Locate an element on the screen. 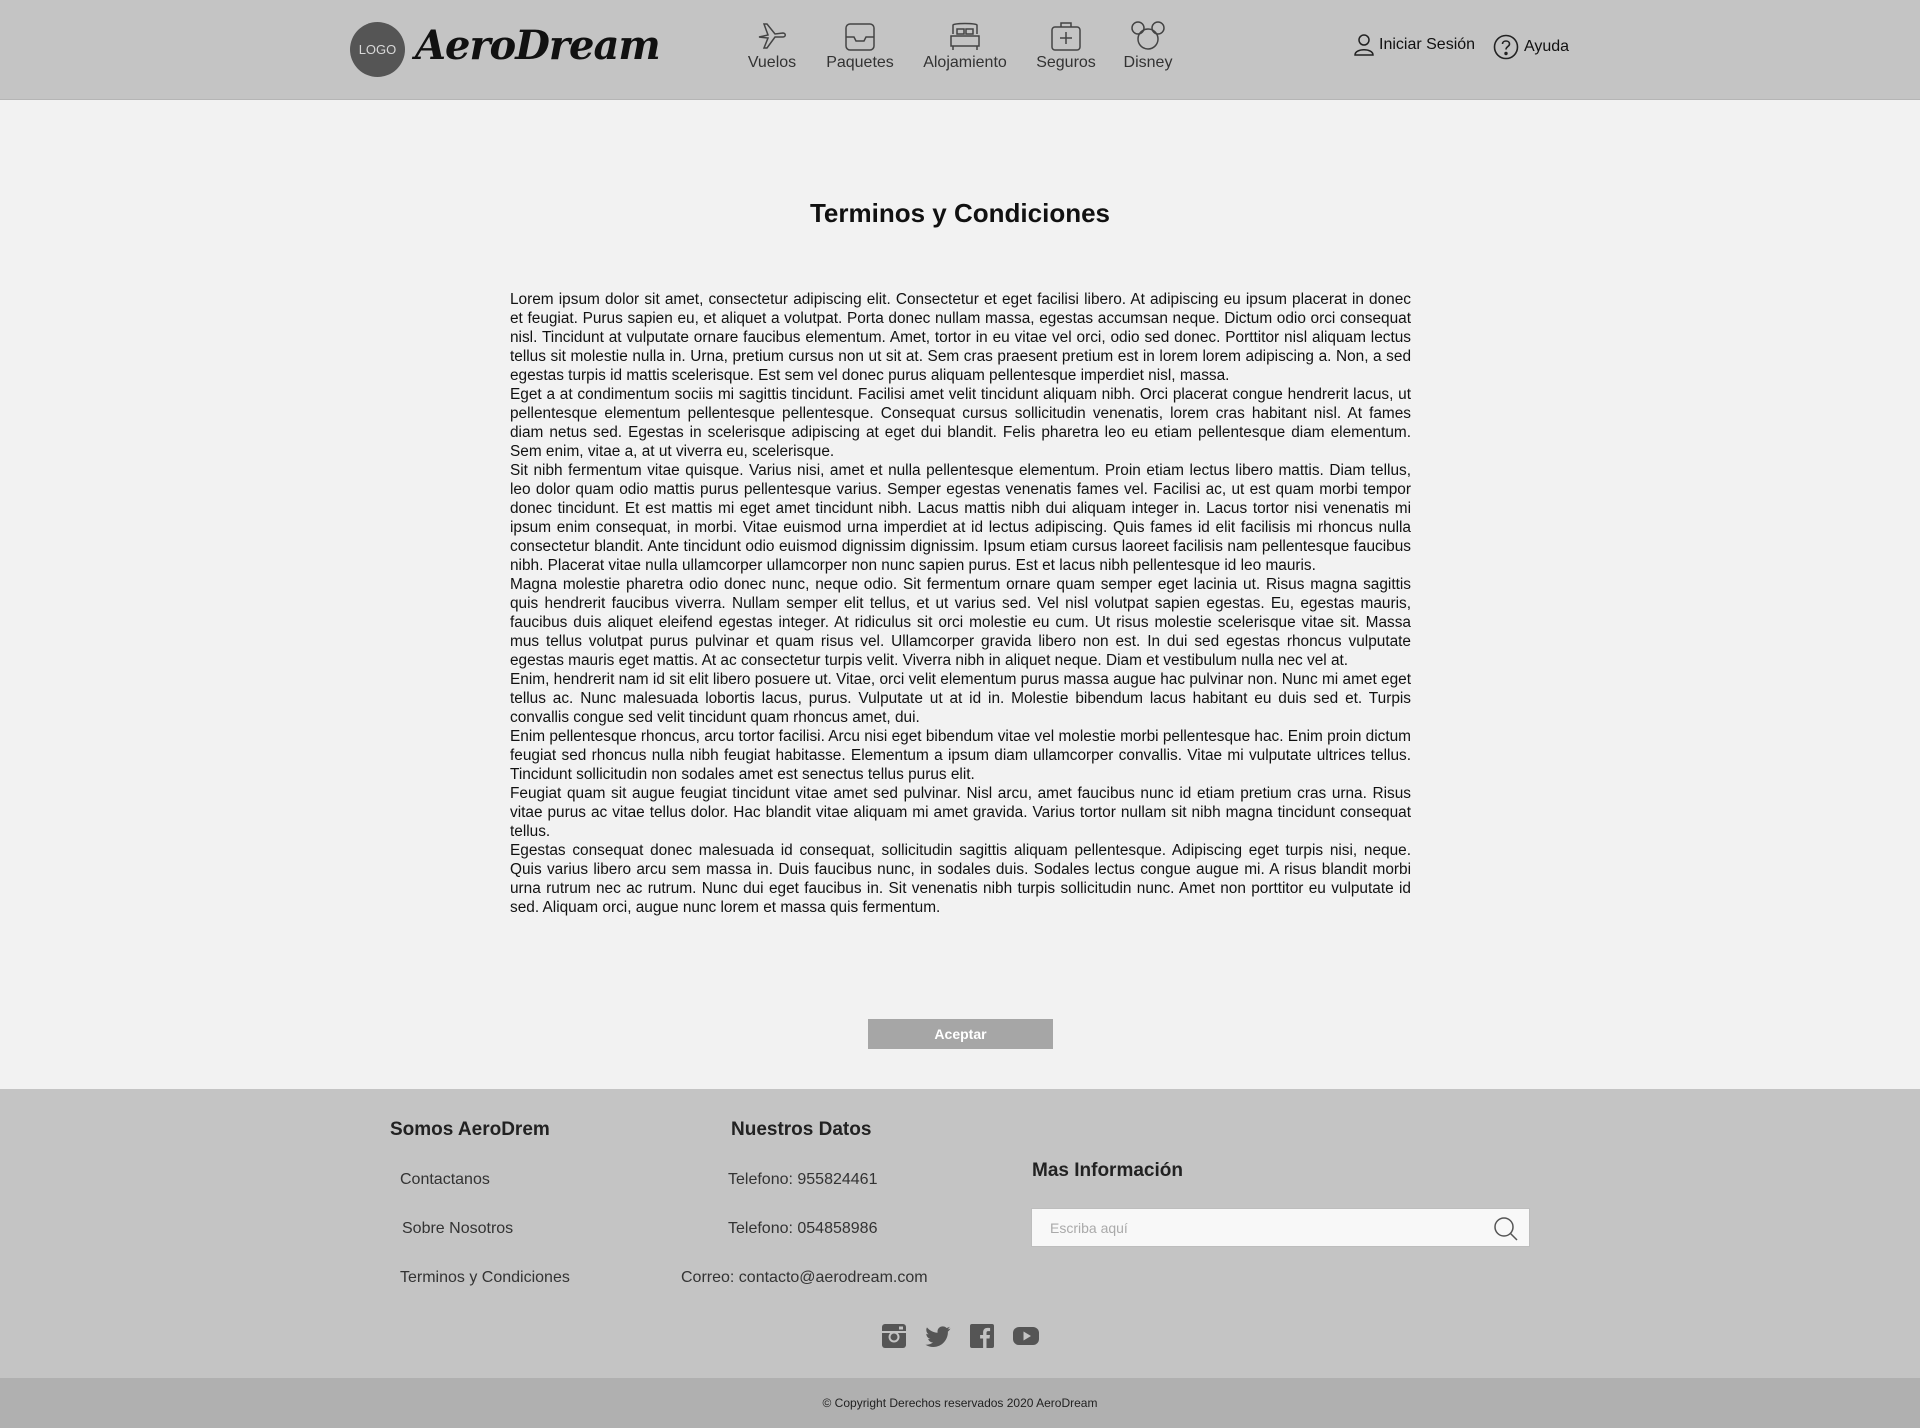 The width and height of the screenshot is (1920, 1428). footer-link-terms: Terminos y Condiciones is located at coordinates (485, 1278).